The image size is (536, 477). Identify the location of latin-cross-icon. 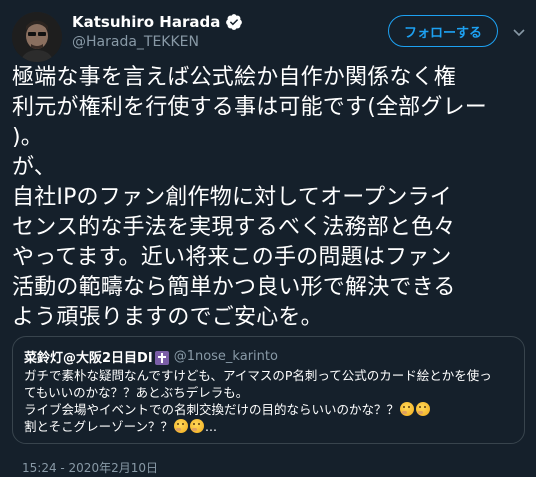
(161, 357).